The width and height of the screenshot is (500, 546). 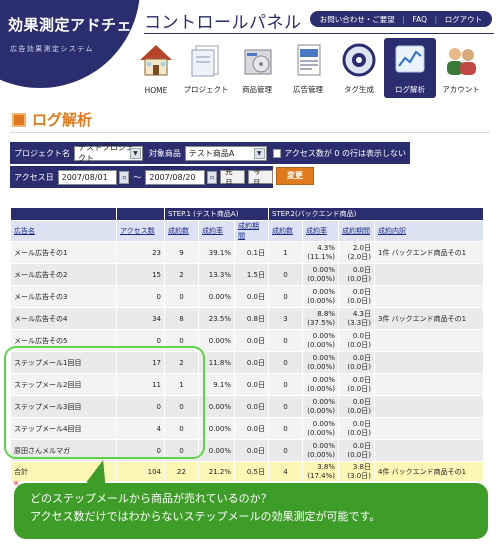 What do you see at coordinates (361, 247) in the screenshot?
I see `row-s2-period-main: 2.0日` at bounding box center [361, 247].